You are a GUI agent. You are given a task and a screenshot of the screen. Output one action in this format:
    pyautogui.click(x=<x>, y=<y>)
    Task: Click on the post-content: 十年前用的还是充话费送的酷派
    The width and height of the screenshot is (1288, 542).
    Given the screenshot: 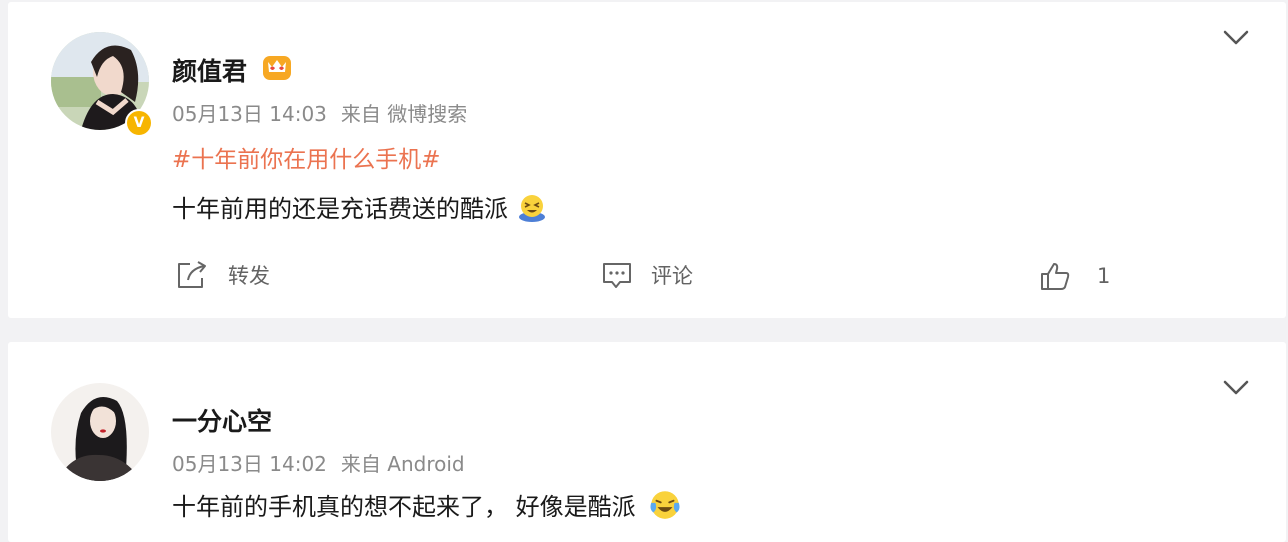 What is the action you would take?
    pyautogui.click(x=360, y=206)
    